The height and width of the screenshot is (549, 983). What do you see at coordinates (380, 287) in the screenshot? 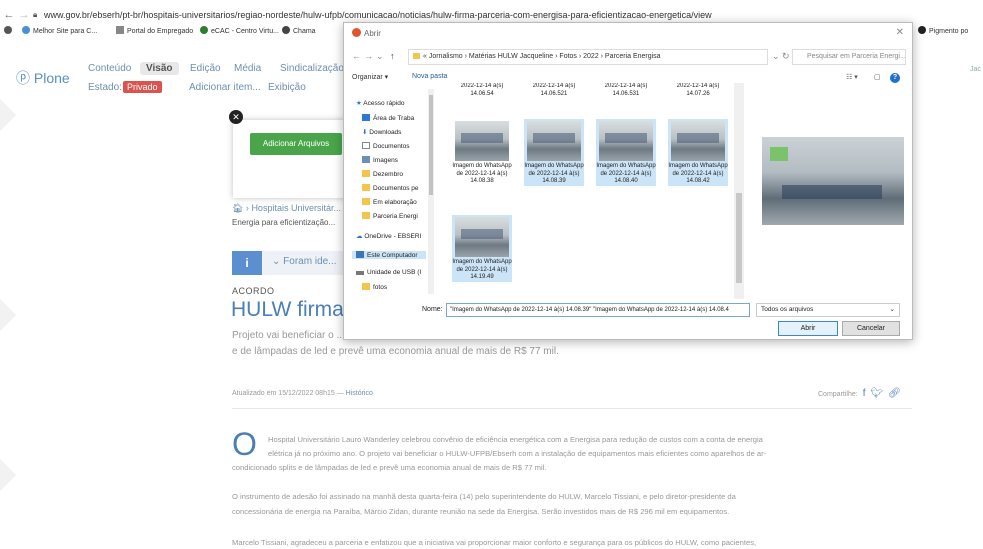
I see `nav-label: fotos` at bounding box center [380, 287].